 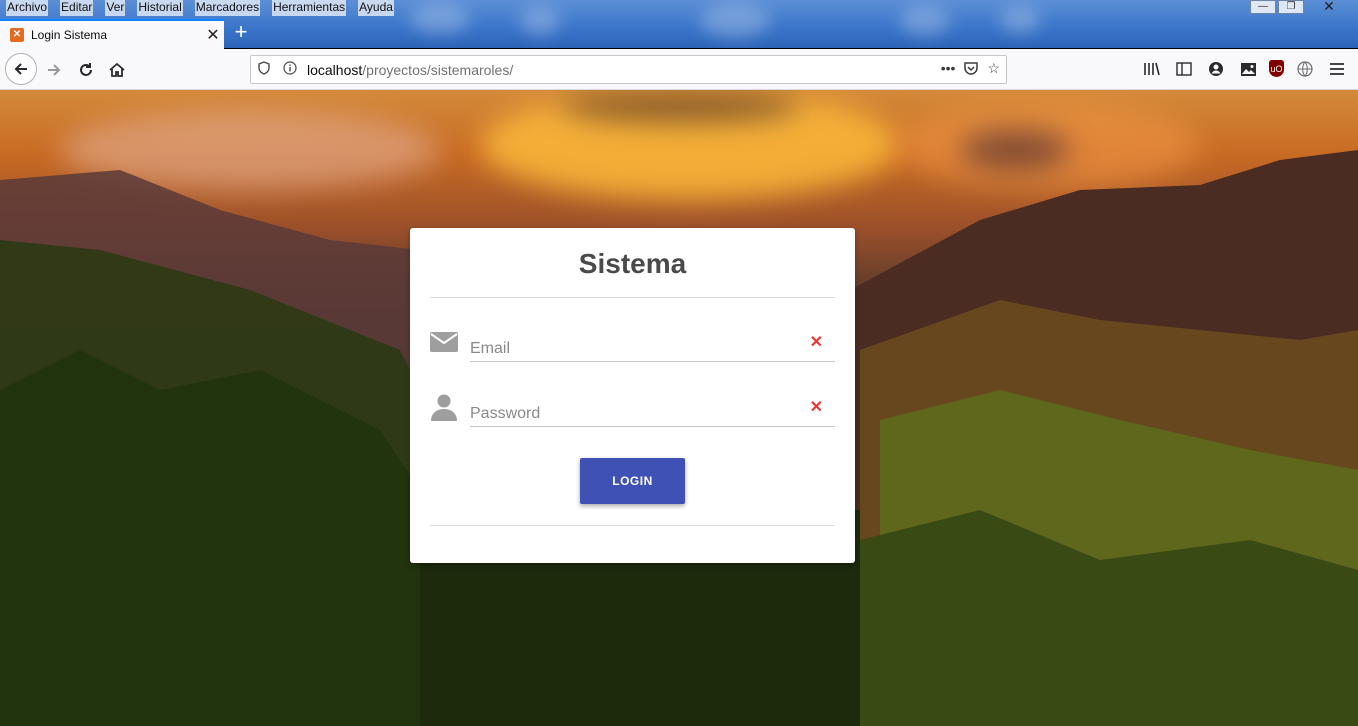 I want to click on email-field-group: ✕, so click(x=632, y=346).